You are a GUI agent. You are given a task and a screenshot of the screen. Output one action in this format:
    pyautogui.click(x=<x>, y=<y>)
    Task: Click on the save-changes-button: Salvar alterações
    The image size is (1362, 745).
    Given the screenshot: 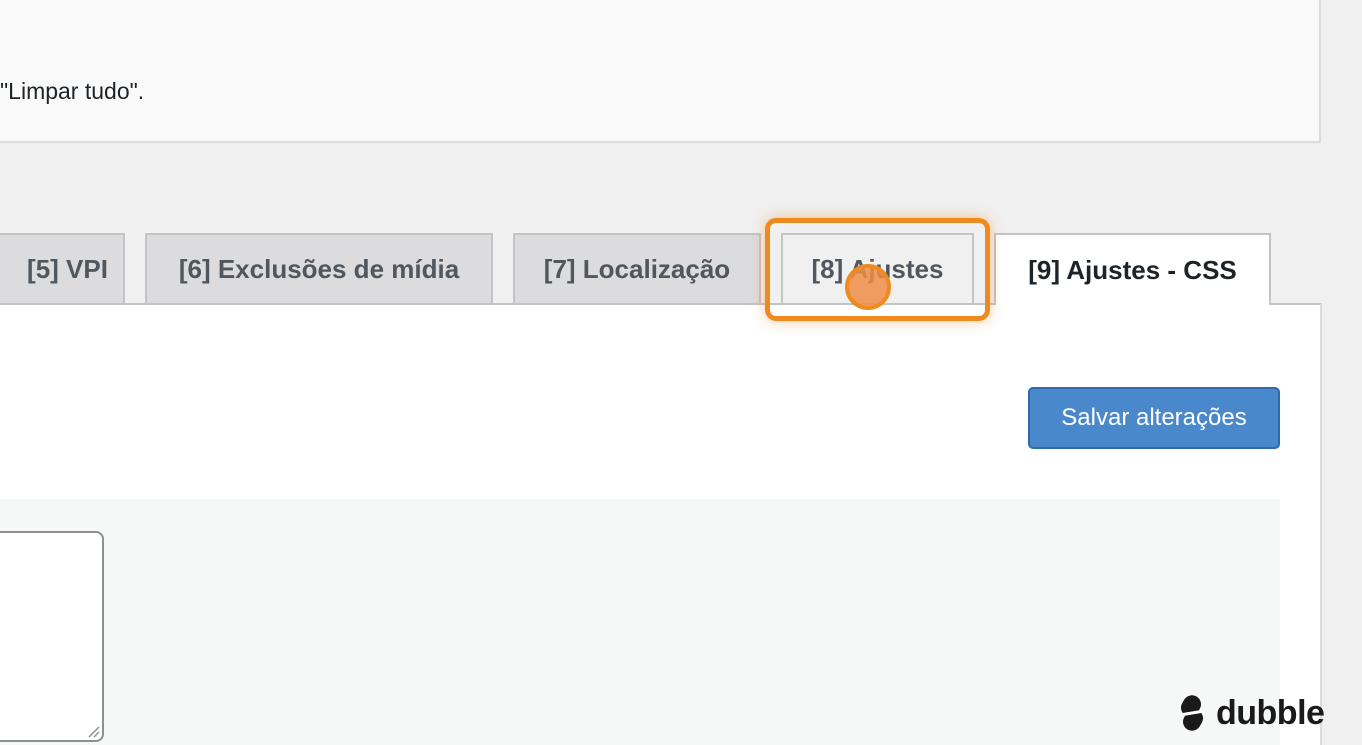 What is the action you would take?
    pyautogui.click(x=1154, y=418)
    